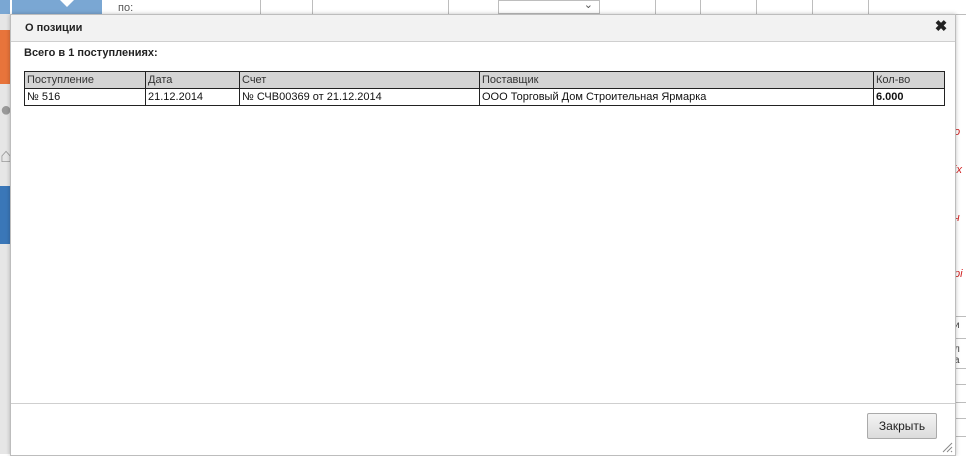 The height and width of the screenshot is (456, 966). Describe the element at coordinates (85, 80) in the screenshot. I see `column-header-receipt: Поступление` at that location.